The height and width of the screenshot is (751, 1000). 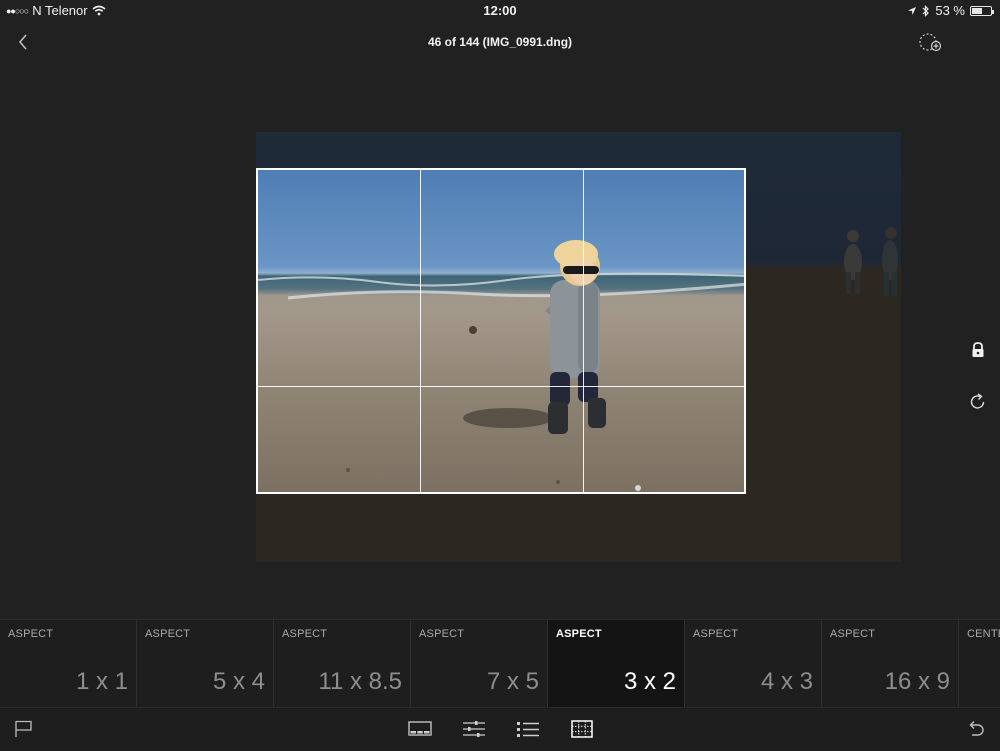 I want to click on undo-button, so click(x=976, y=729).